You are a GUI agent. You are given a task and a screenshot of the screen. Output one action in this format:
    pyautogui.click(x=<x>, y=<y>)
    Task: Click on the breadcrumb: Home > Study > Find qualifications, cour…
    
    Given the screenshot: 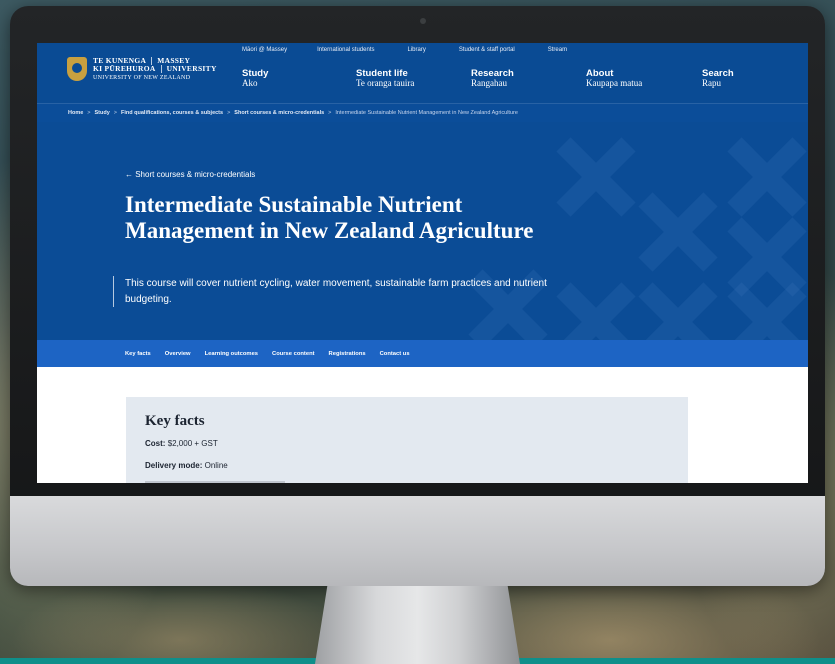 What is the action you would take?
    pyautogui.click(x=422, y=112)
    